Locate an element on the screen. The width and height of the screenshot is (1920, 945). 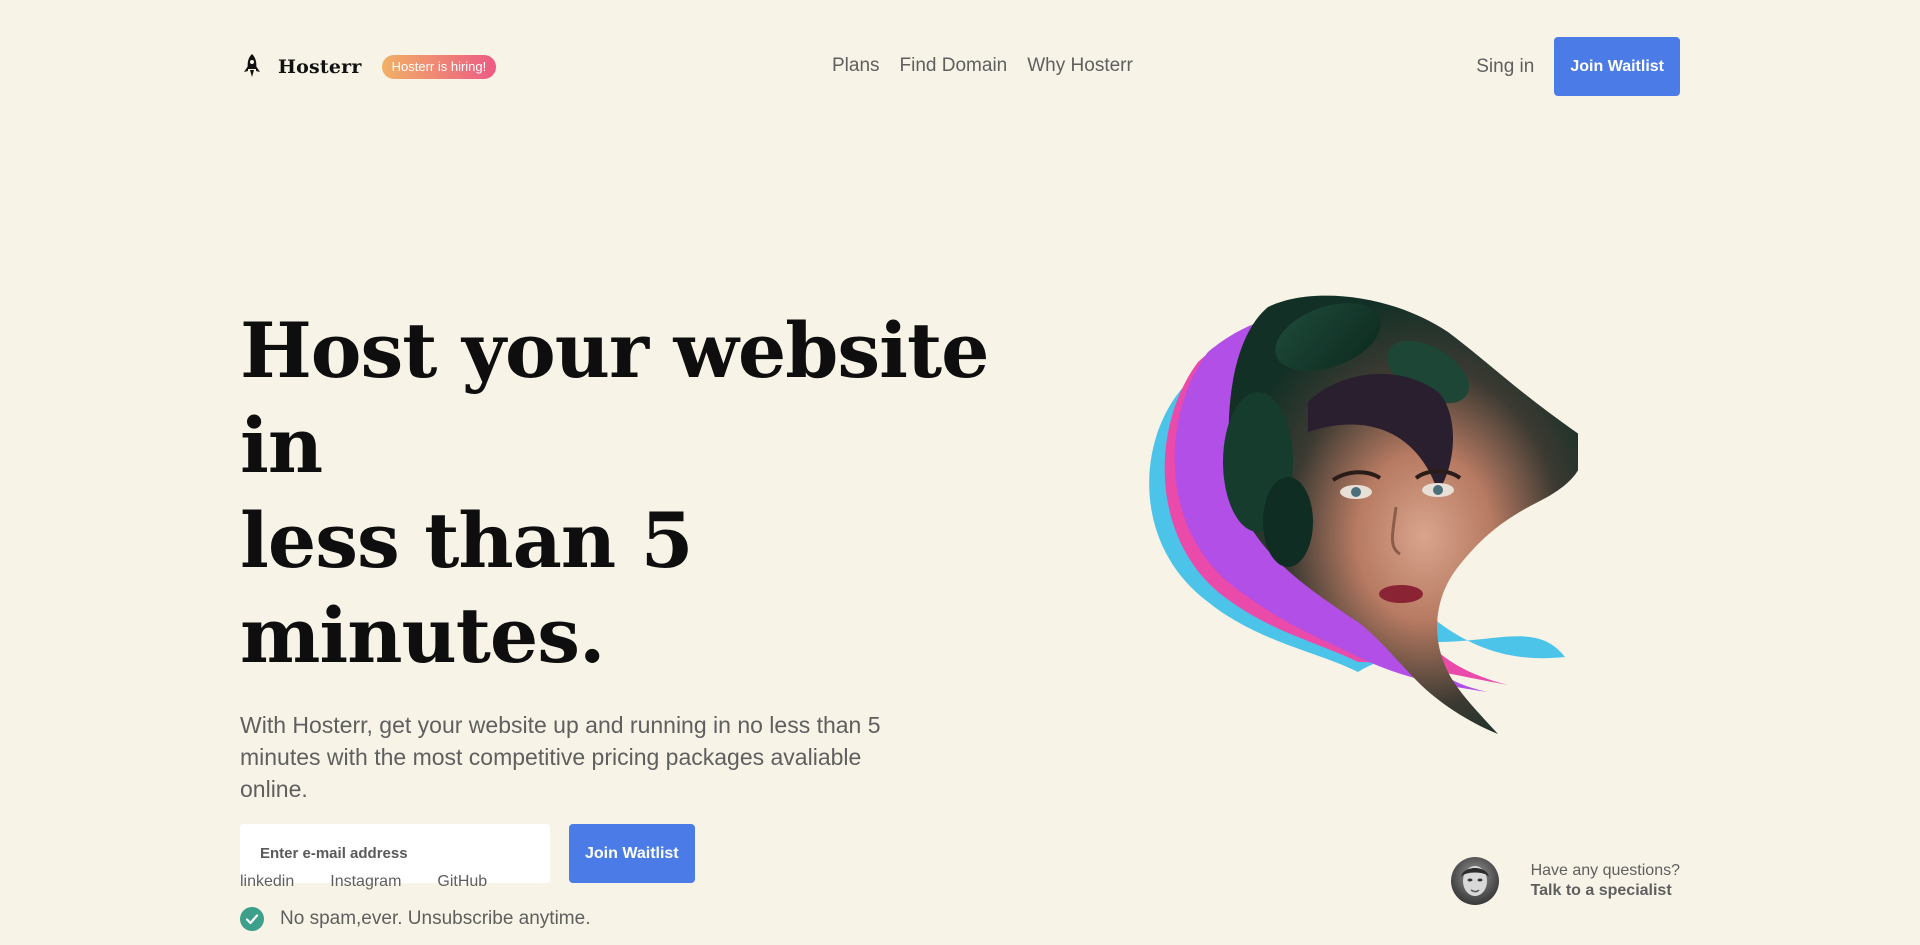
nav-item-plans: Plans is located at coordinates (856, 66).